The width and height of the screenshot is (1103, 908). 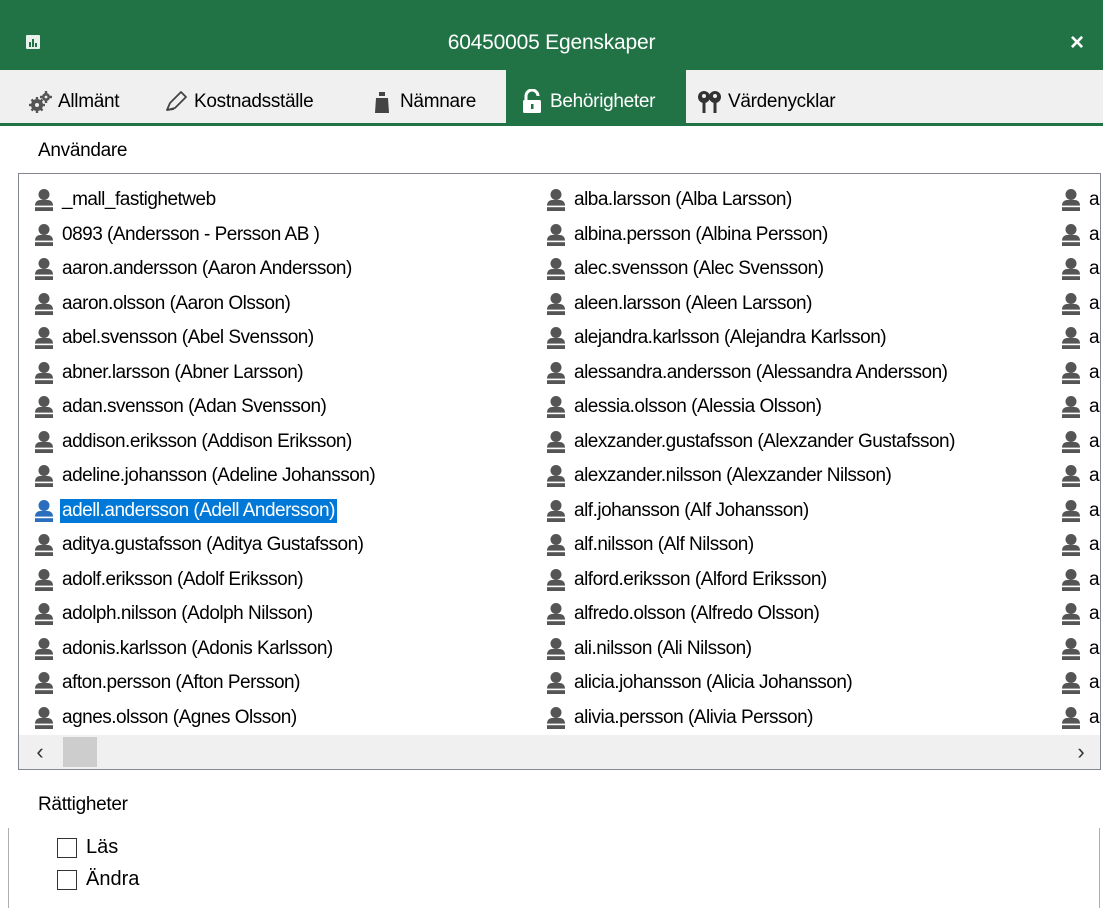 What do you see at coordinates (198, 235) in the screenshot?
I see `user-list-item: 0893 (Andersson - Persson AB )` at bounding box center [198, 235].